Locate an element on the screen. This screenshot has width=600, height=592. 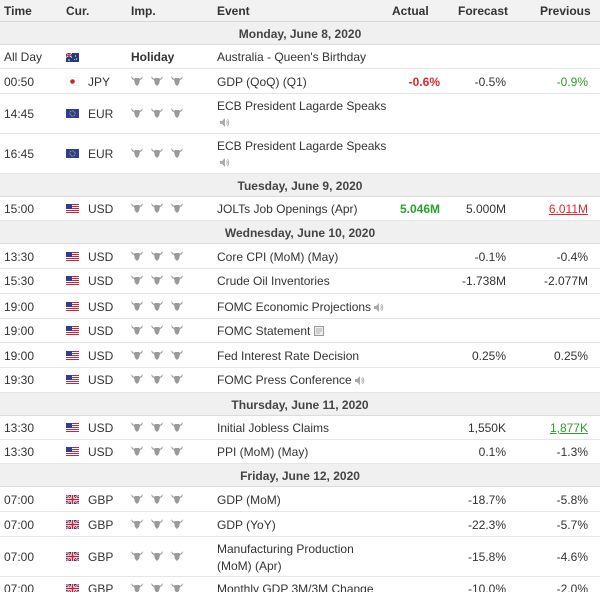
japan-flag-icon is located at coordinates (72, 81).